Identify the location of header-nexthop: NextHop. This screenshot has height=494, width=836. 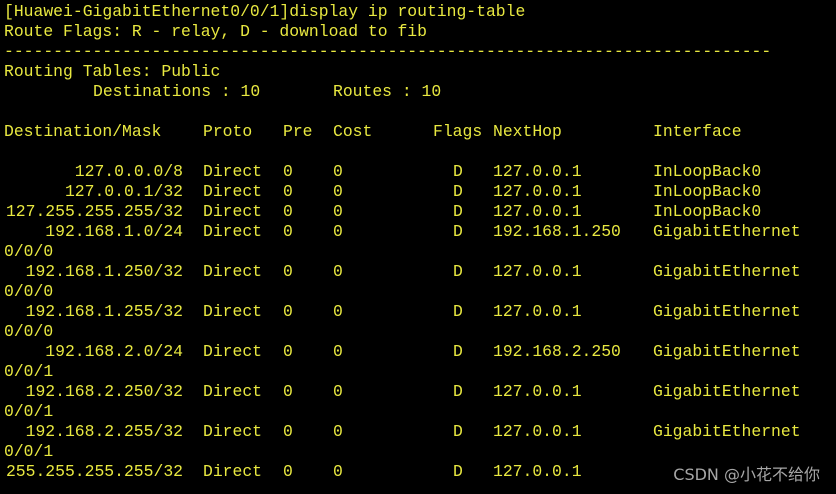
(527, 131).